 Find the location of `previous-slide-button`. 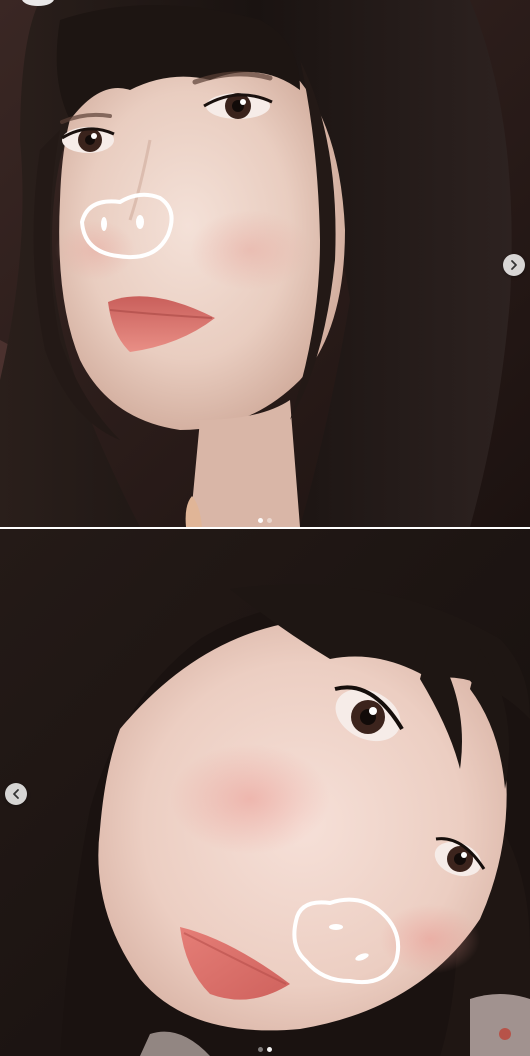

previous-slide-button is located at coordinates (16, 794).